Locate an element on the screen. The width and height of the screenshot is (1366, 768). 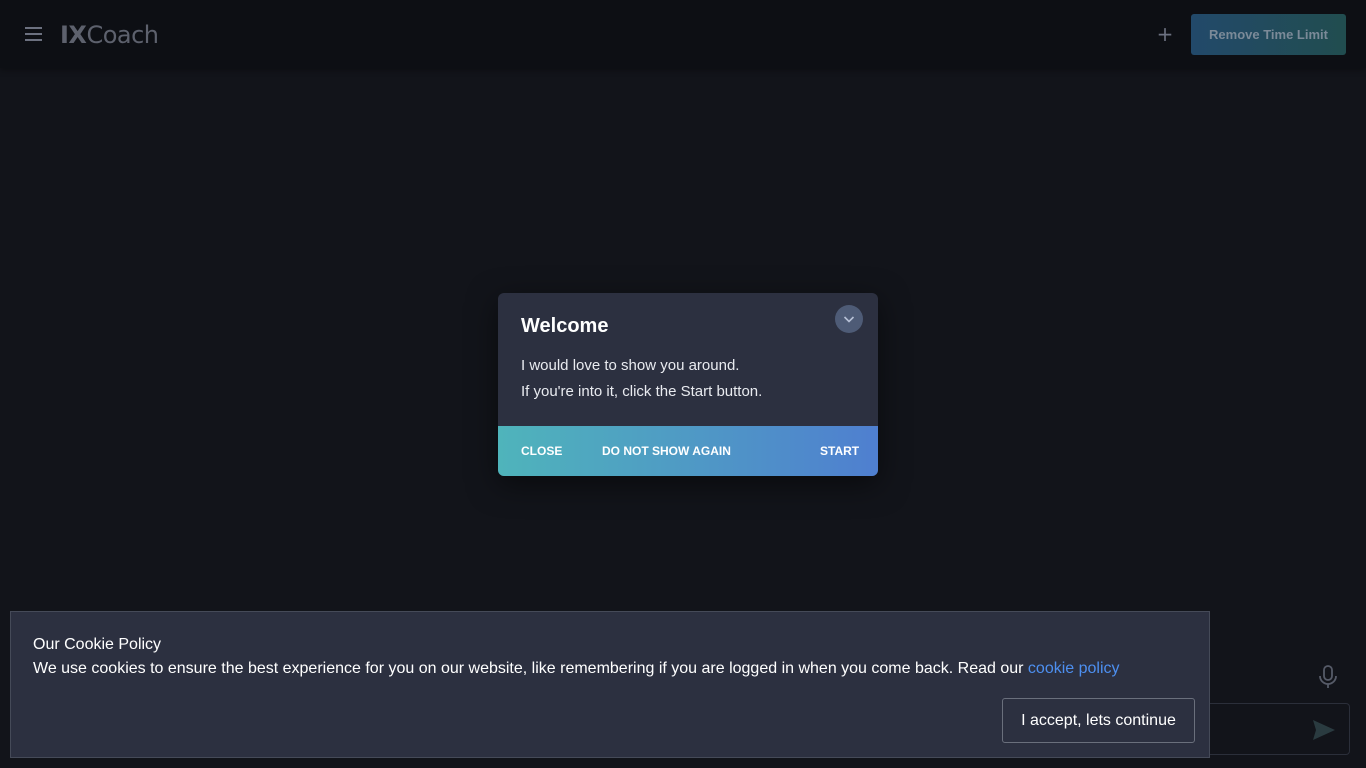
microphone-icon is located at coordinates (1328, 677).